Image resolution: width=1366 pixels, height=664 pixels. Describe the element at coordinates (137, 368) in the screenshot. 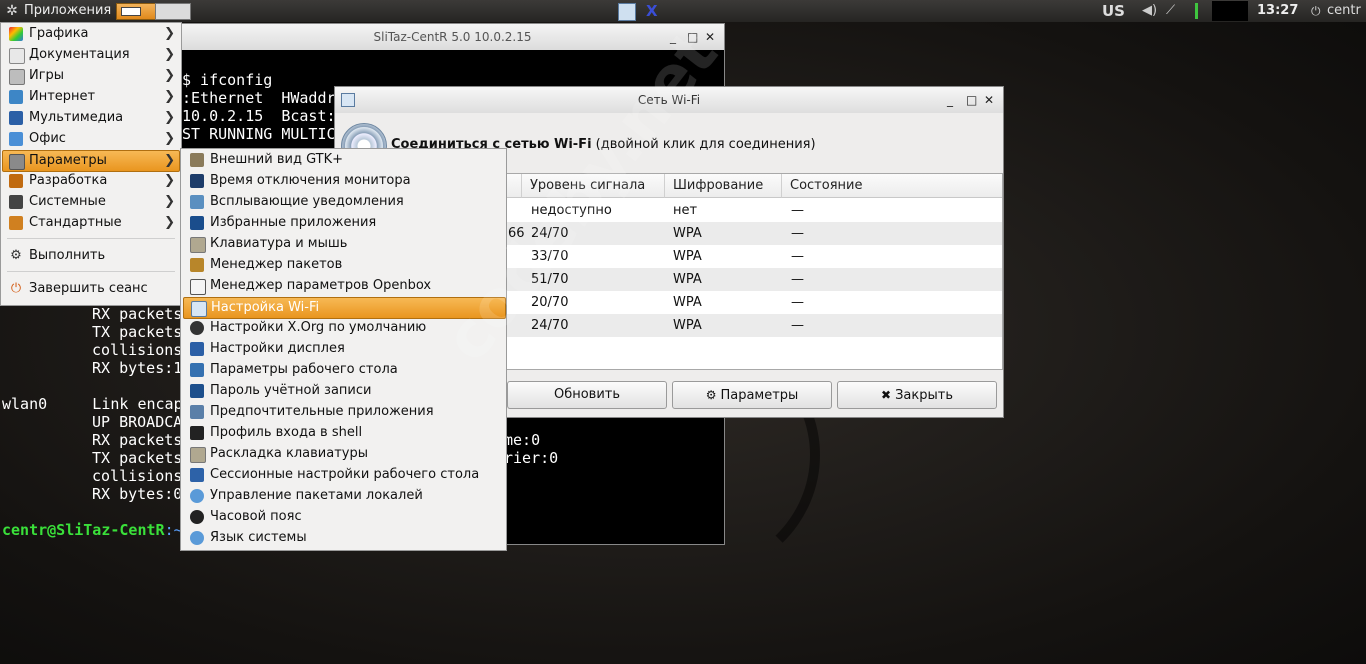

I see `terminal-line: RX bytes:1` at that location.